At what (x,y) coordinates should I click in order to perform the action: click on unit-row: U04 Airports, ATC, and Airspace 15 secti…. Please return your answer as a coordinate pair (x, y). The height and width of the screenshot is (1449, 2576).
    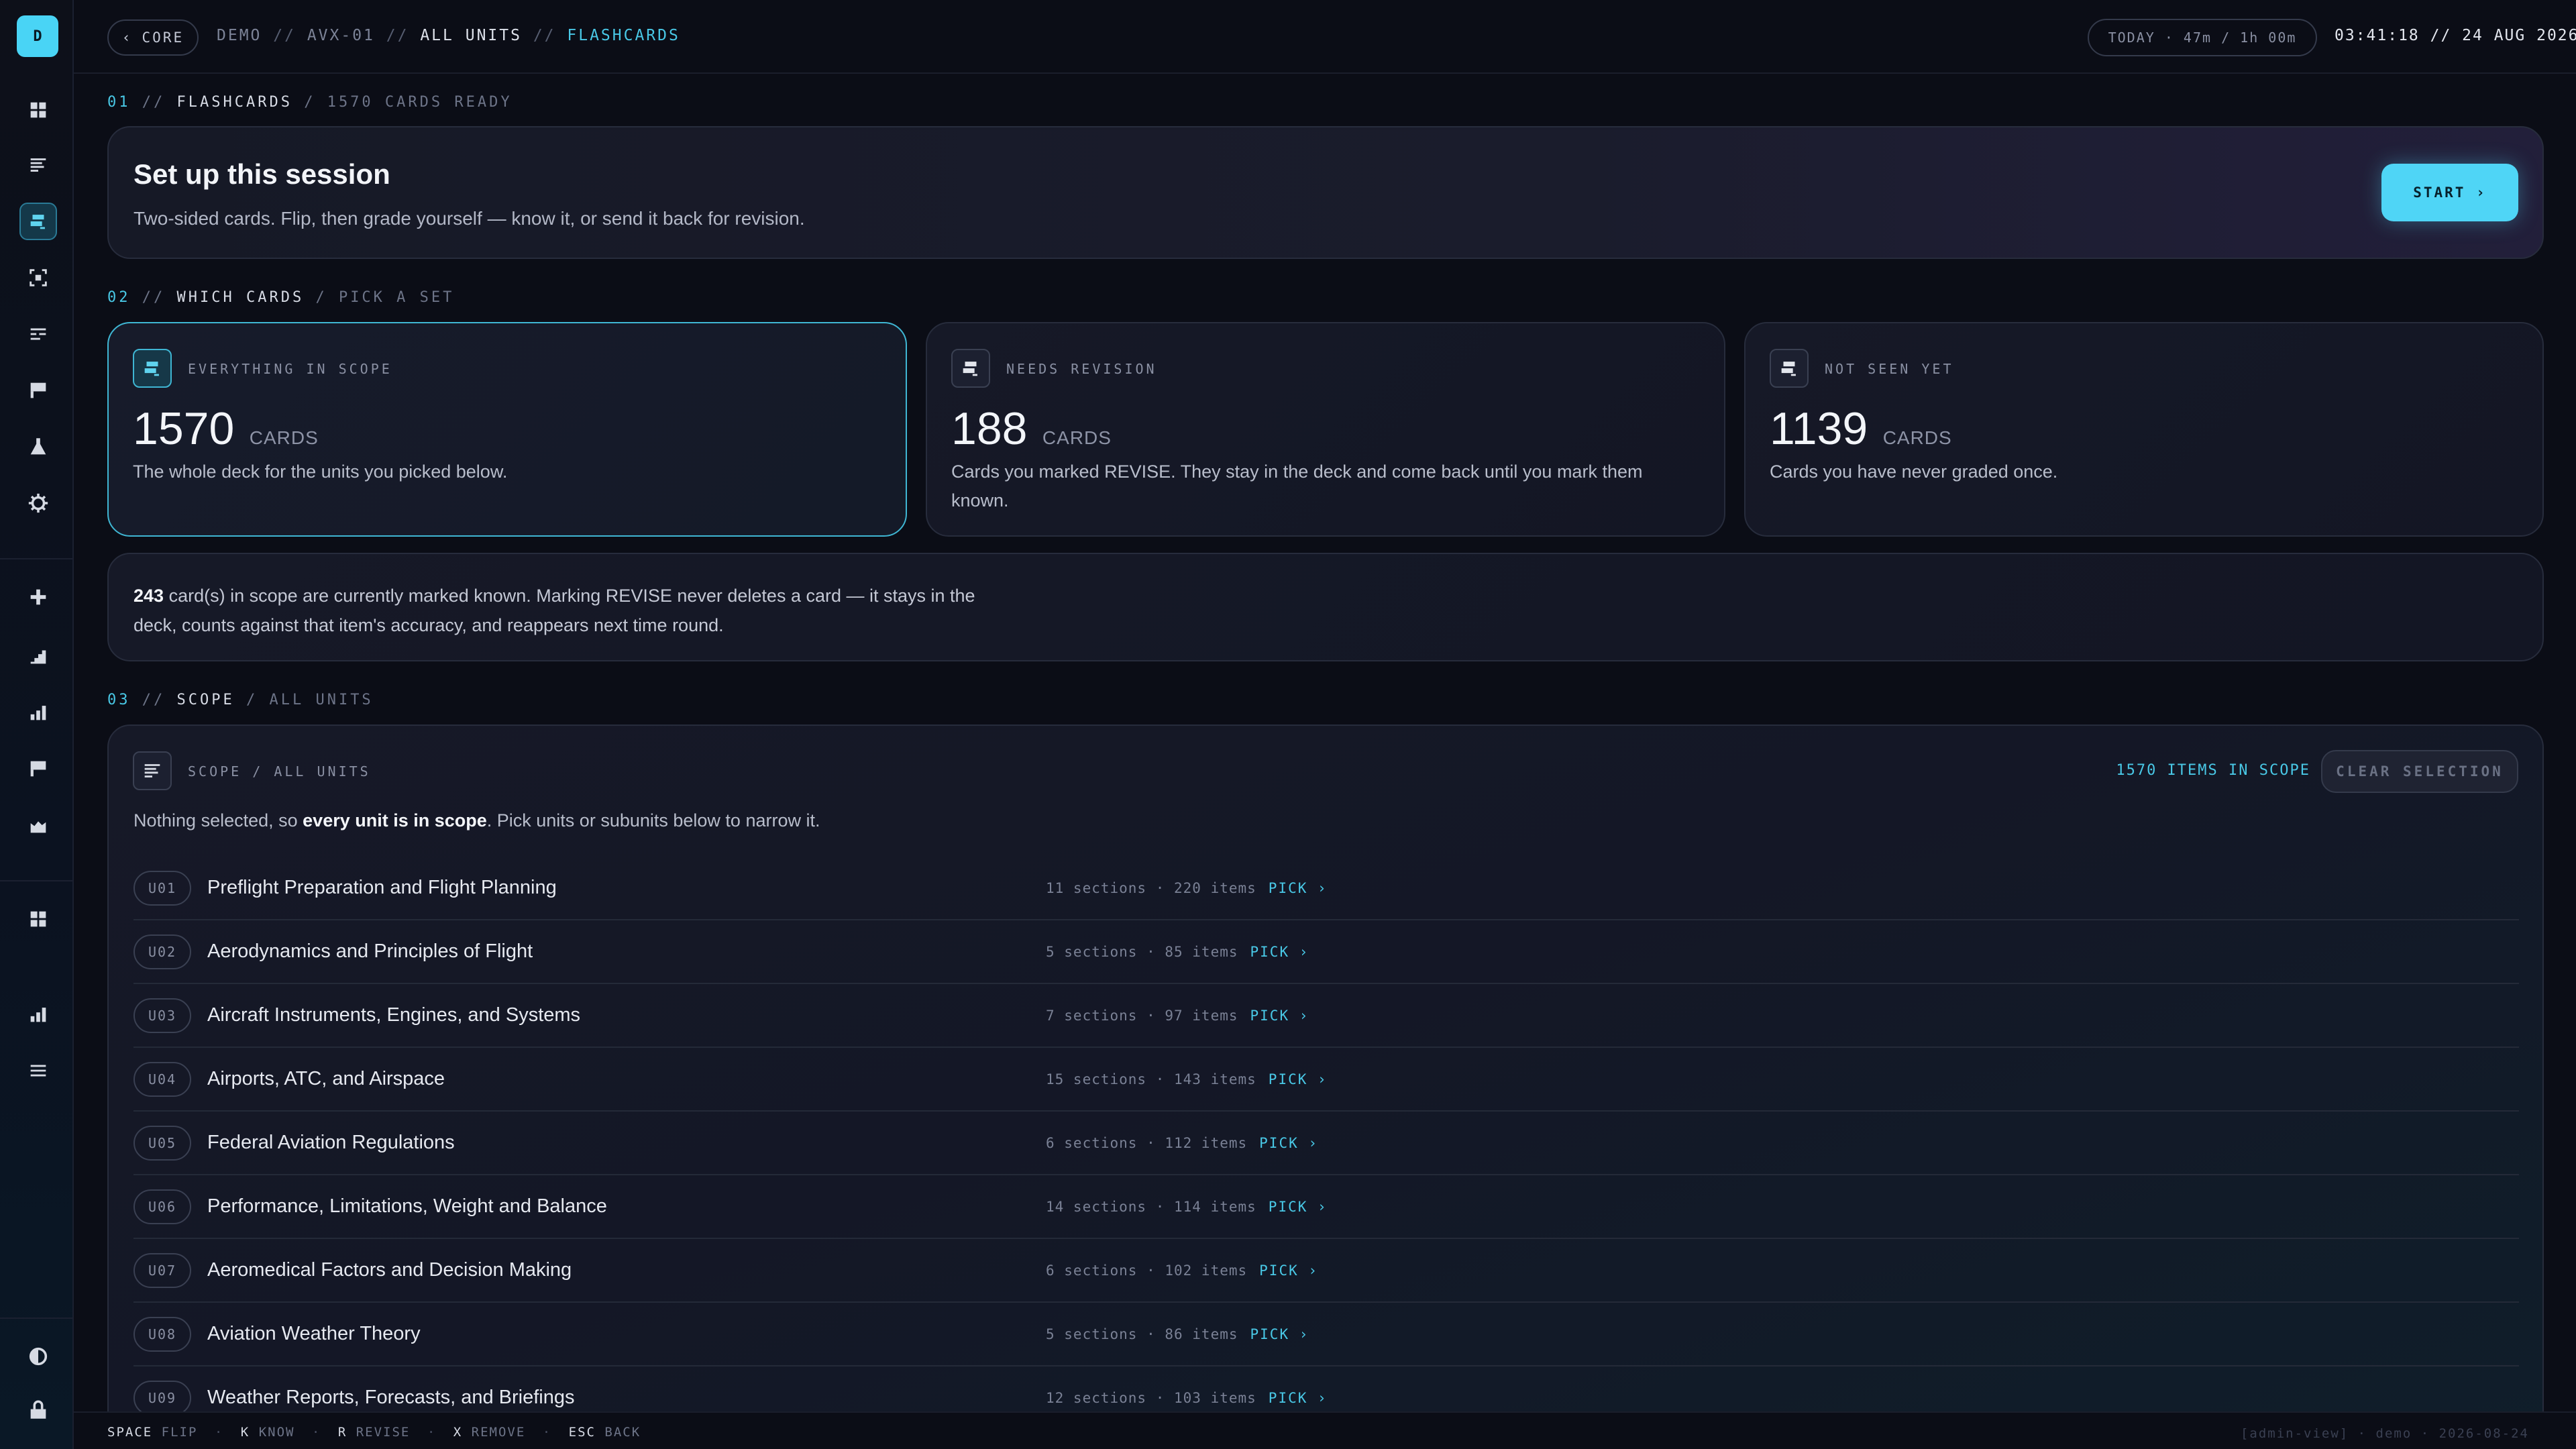
    Looking at the image, I should click on (1326, 1080).